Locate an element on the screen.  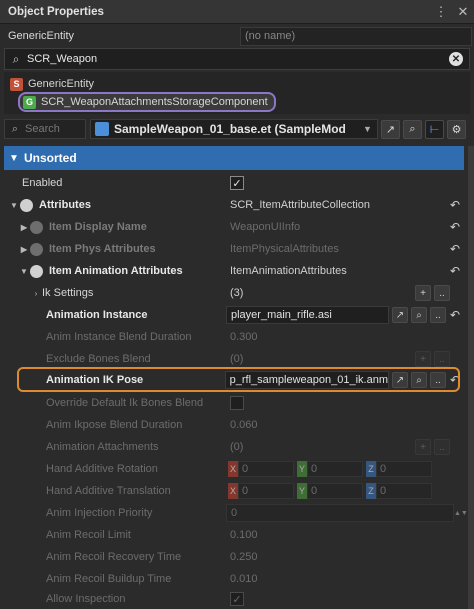
translation-y-input: 0 is located at coordinates (335, 491).